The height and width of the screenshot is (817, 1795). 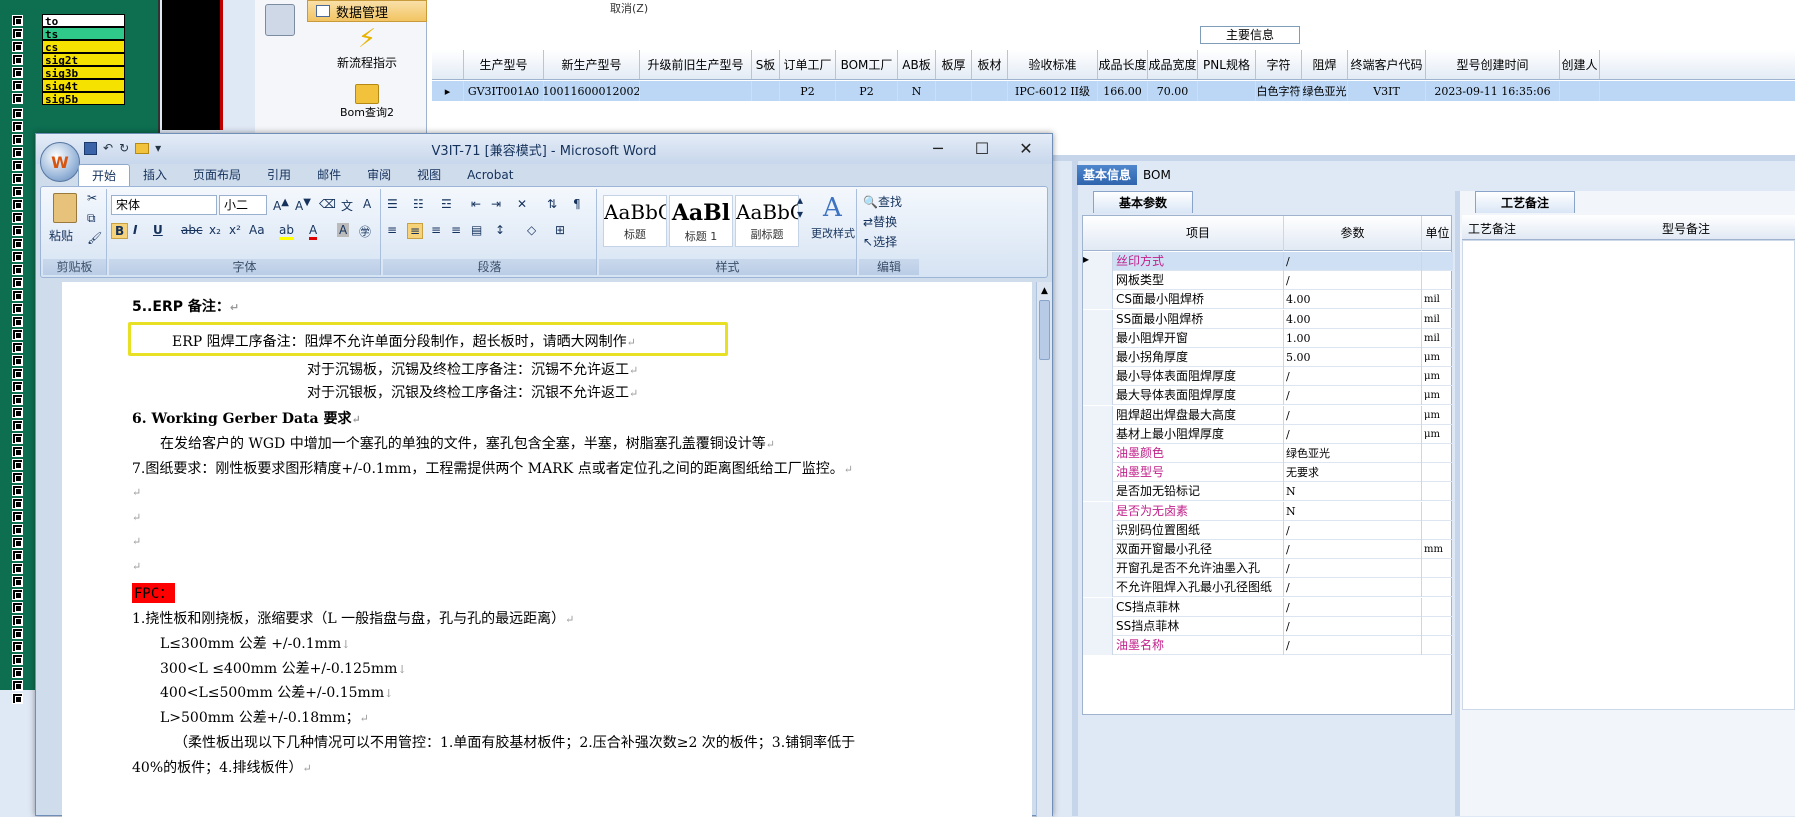 I want to click on layer-name: cs, so click(x=83, y=47).